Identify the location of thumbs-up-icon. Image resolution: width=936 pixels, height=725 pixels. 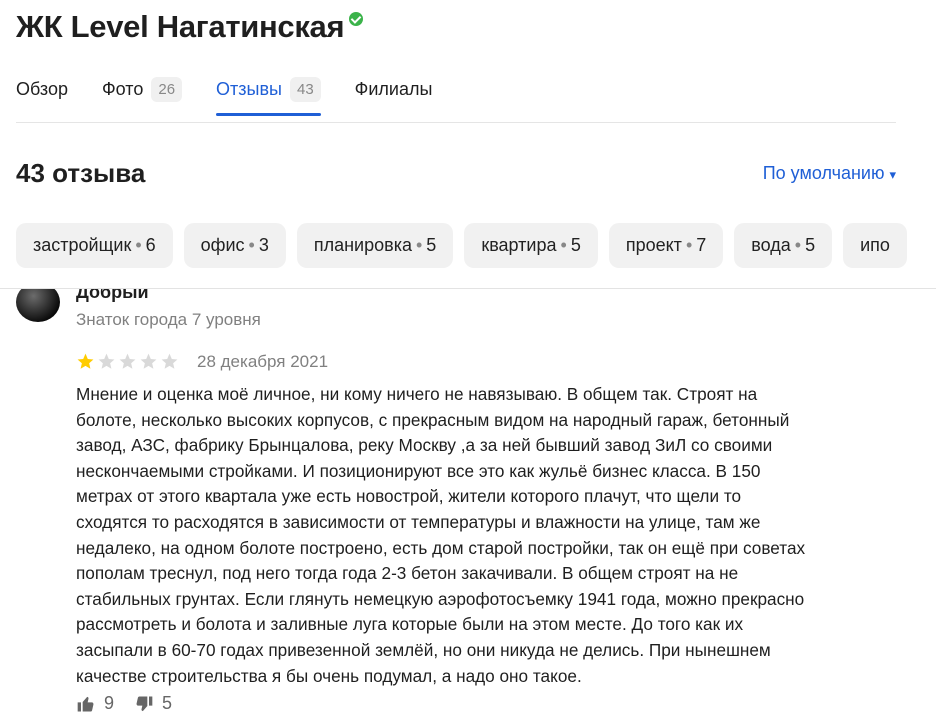
(85, 703).